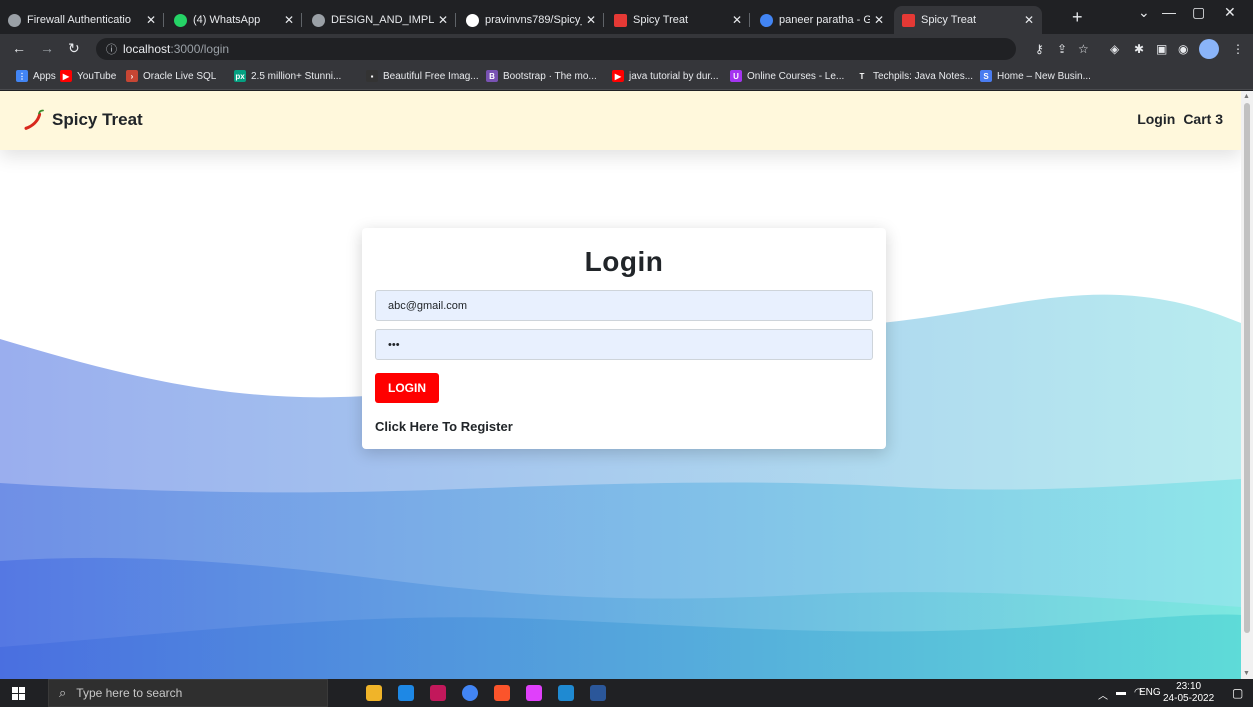  What do you see at coordinates (234, 20) in the screenshot?
I see `browser-tab: (4) WhatsApp ✕` at bounding box center [234, 20].